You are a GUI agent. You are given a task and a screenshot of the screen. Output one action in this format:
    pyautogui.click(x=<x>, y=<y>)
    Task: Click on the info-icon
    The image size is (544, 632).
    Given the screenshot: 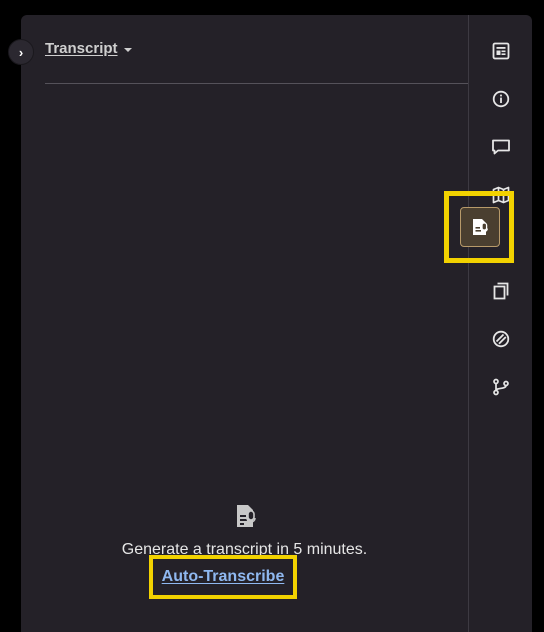 What is the action you would take?
    pyautogui.click(x=501, y=99)
    